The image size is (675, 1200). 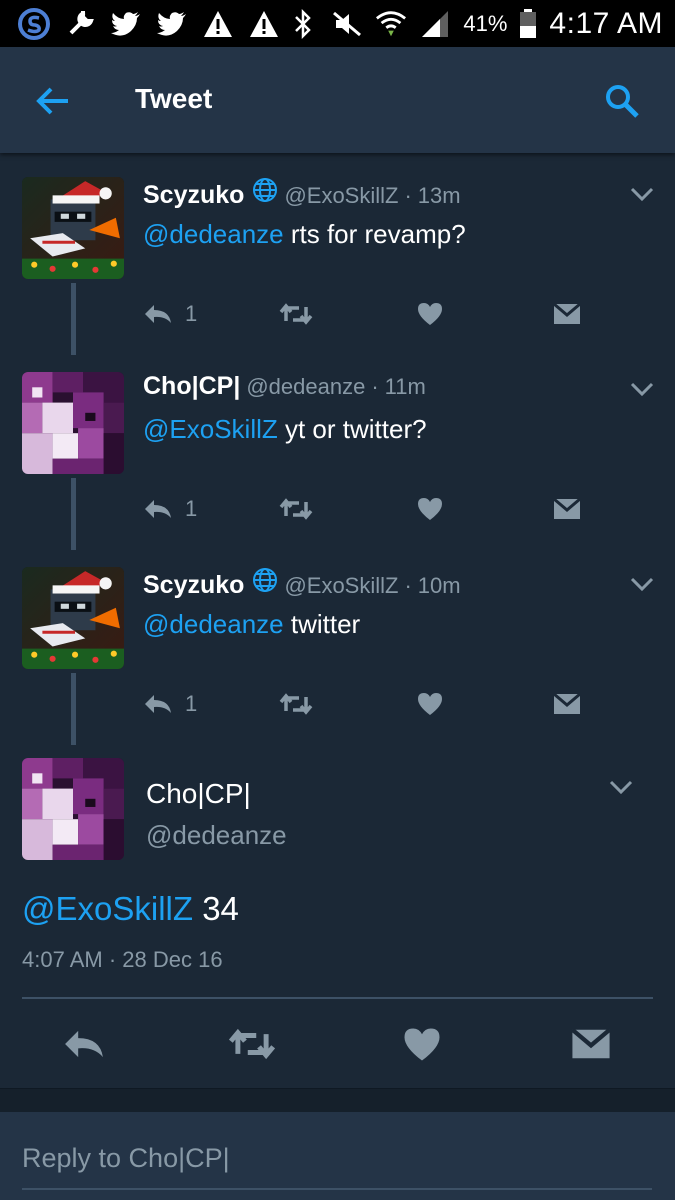 I want to click on tweet-header: Cho|CP| @dedeanze · 11m, so click(x=284, y=386).